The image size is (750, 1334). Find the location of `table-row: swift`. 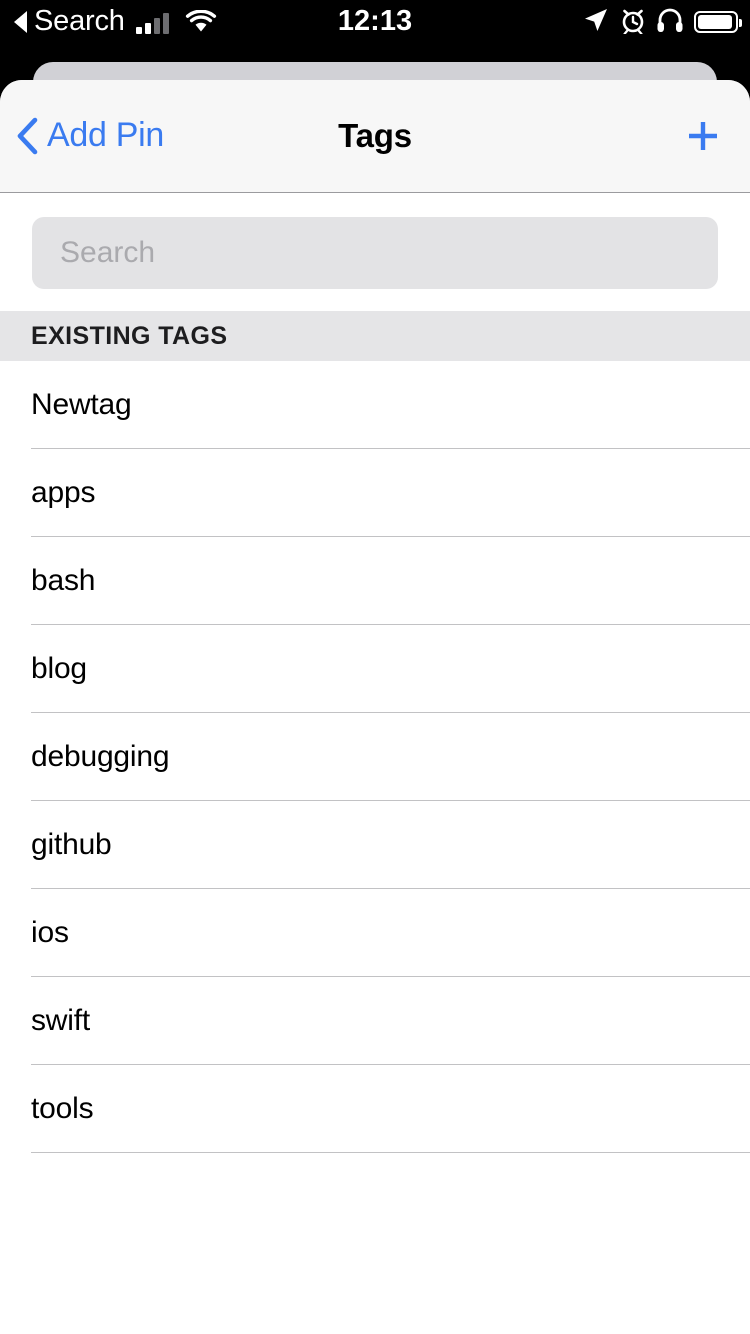

table-row: swift is located at coordinates (375, 1021).